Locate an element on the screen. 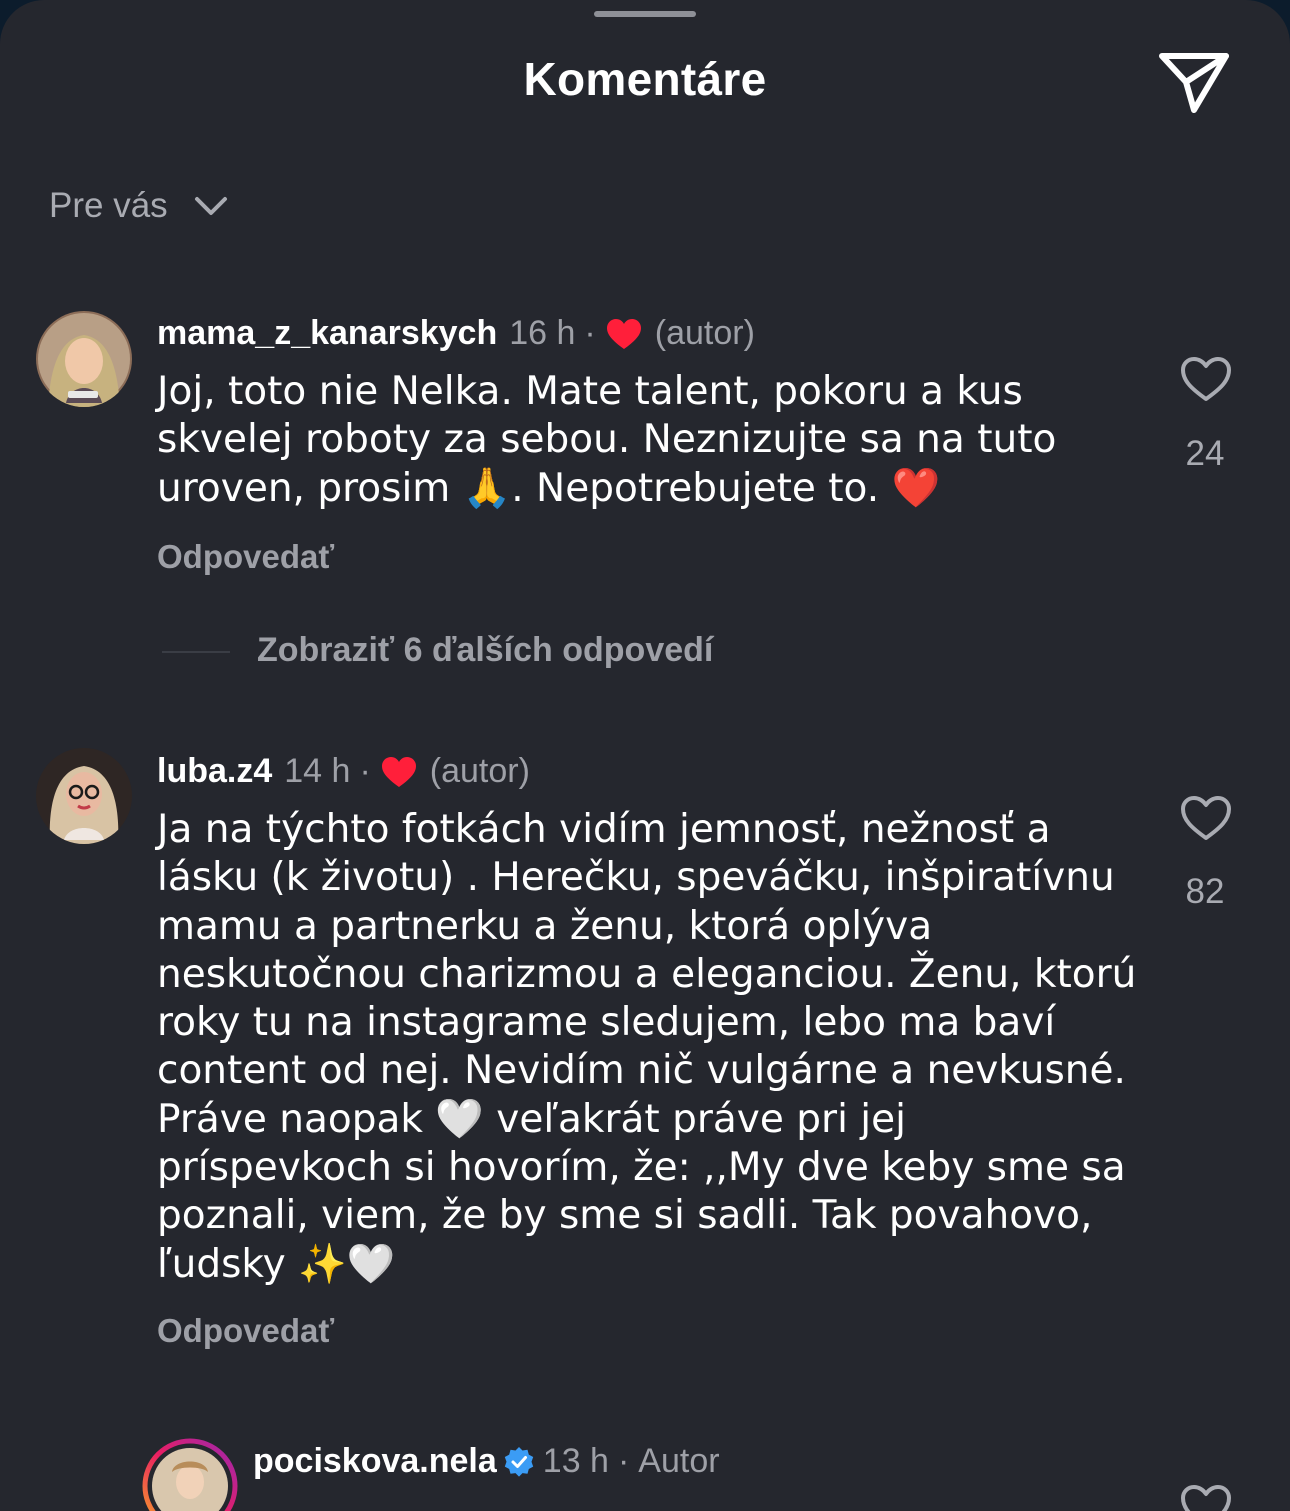 Image resolution: width=1290 pixels, height=1511 pixels. sort-filter-dropdown: Pre vás is located at coordinates (138, 206).